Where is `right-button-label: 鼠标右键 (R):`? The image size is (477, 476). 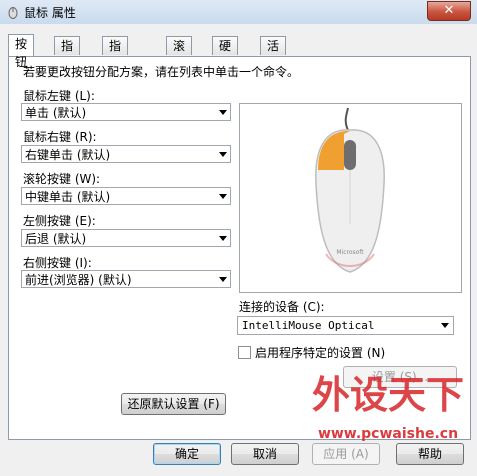
right-button-label: 鼠标右键 (R): is located at coordinates (60, 137).